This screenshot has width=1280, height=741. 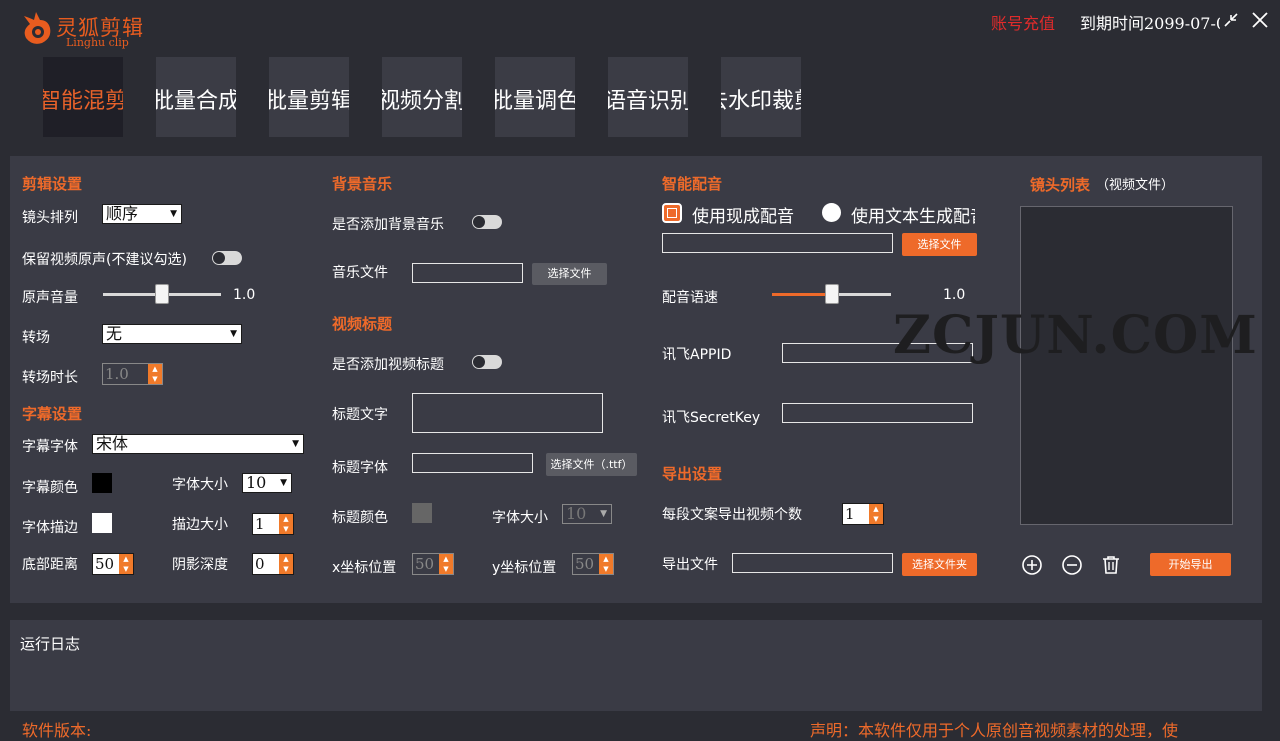 What do you see at coordinates (200, 485) in the screenshot?
I see `subtitle-size-label: 字体大小` at bounding box center [200, 485].